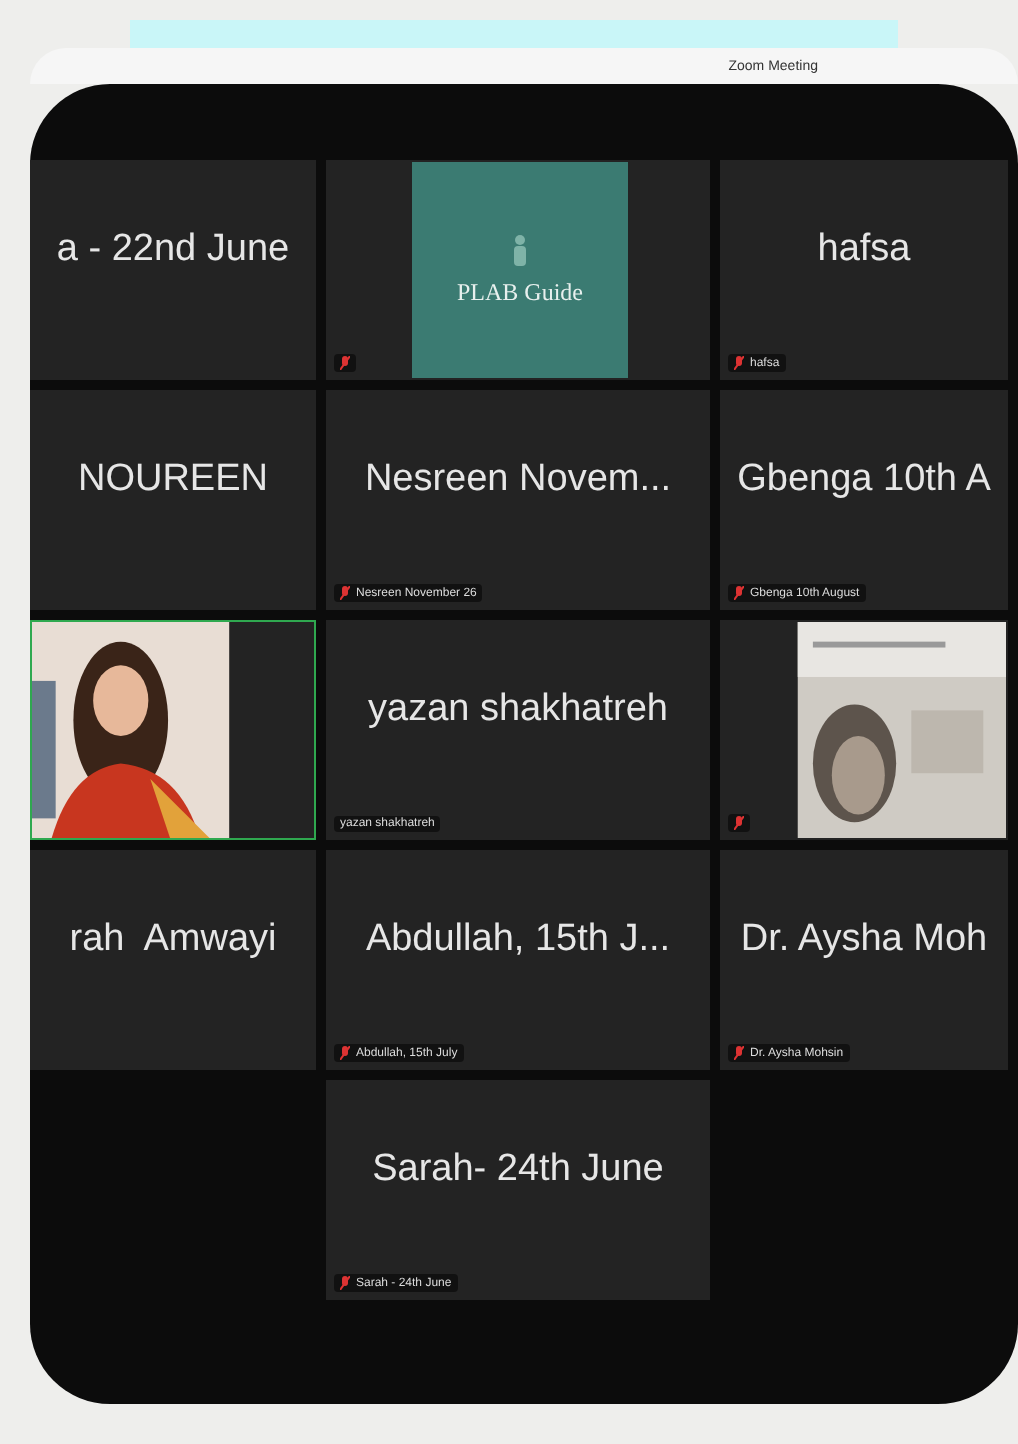 This screenshot has width=1018, height=1444. I want to click on participant-name: rah Amwayi, so click(173, 940).